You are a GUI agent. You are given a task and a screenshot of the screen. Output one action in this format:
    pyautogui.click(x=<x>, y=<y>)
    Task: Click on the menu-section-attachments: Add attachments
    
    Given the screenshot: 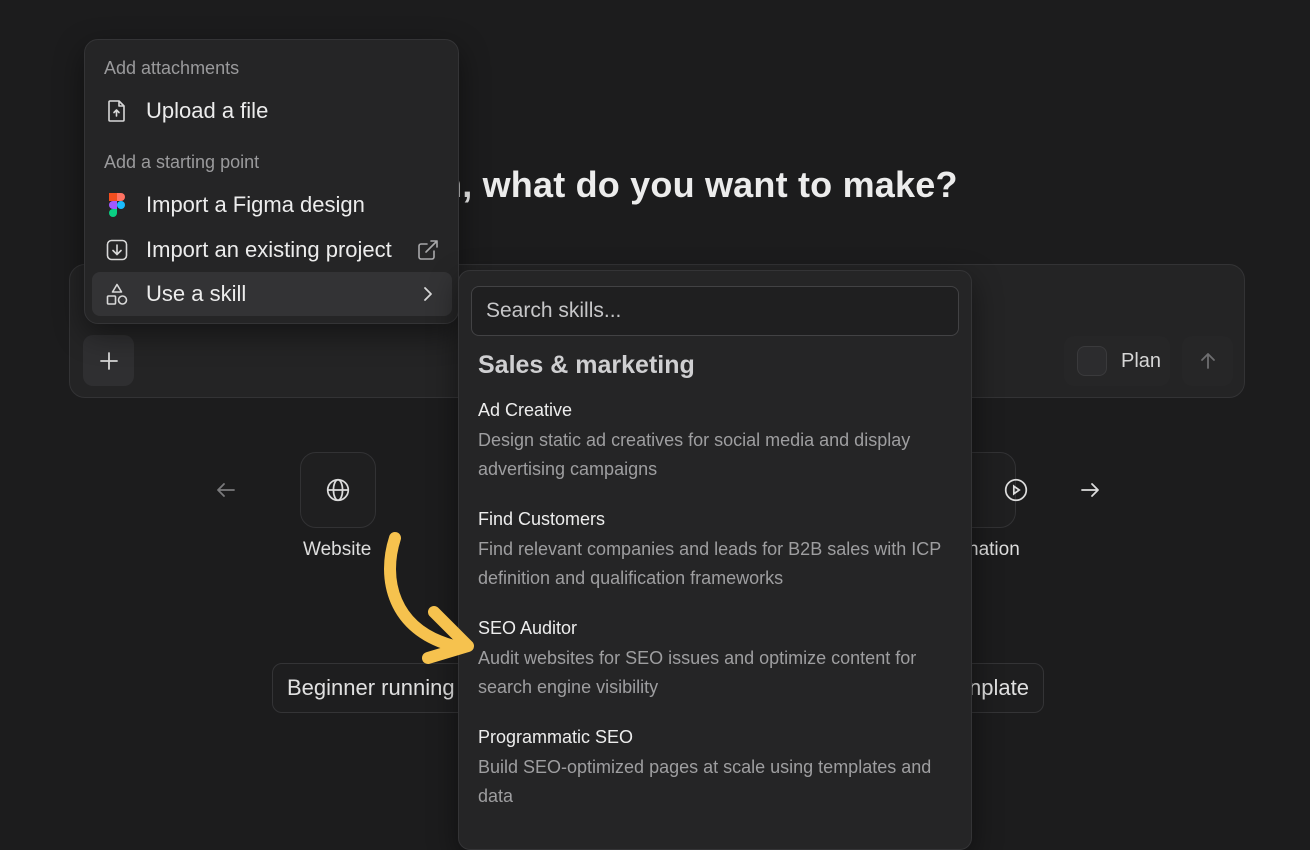 What is the action you would take?
    pyautogui.click(x=172, y=68)
    